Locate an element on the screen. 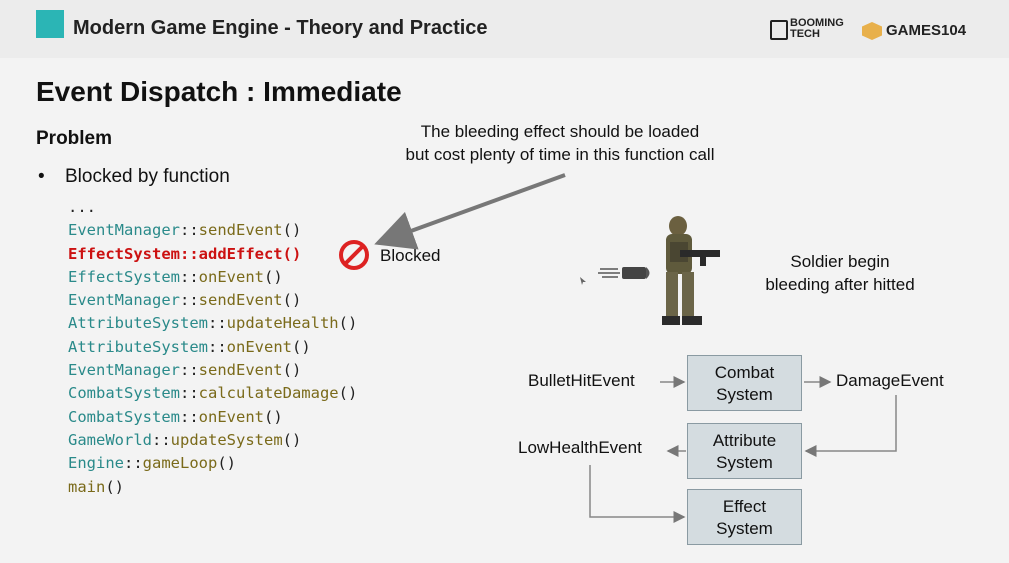 This screenshot has height=563, width=1009. combat-system-line-2: System is located at coordinates (744, 394).